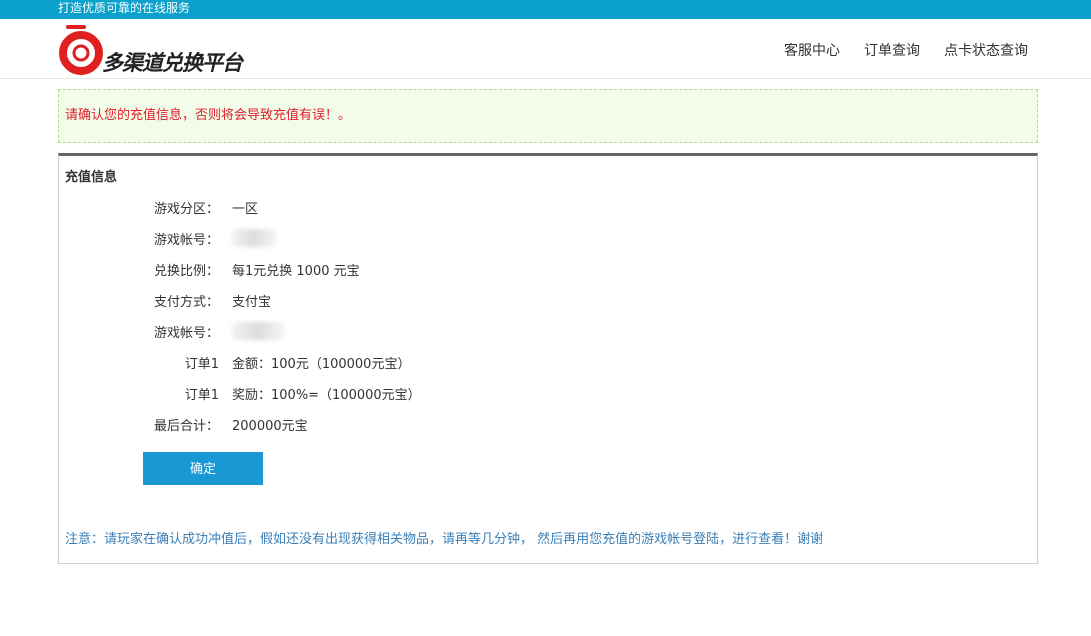  What do you see at coordinates (245, 209) in the screenshot?
I see `info-value: 一区` at bounding box center [245, 209].